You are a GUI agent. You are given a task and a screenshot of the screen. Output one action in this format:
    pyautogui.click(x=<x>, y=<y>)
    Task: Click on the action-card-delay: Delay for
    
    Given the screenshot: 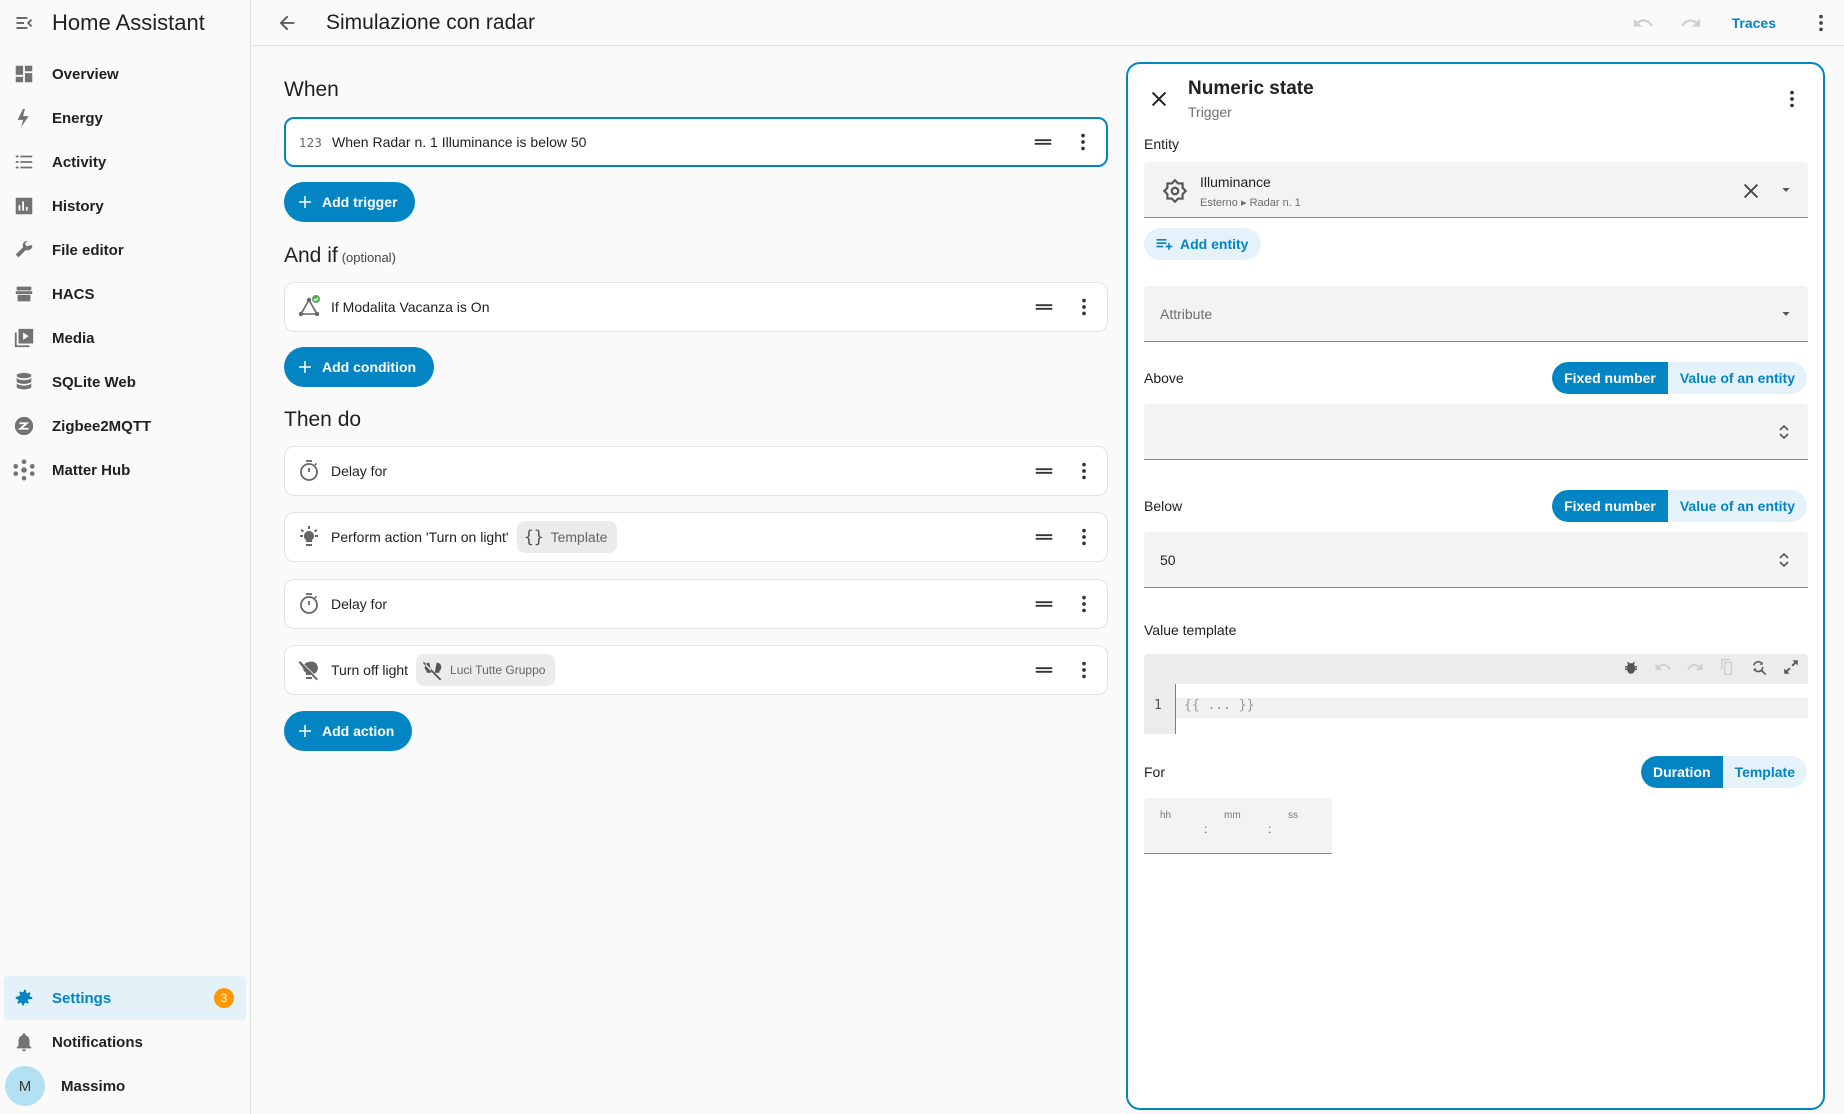 What is the action you would take?
    pyautogui.click(x=696, y=471)
    